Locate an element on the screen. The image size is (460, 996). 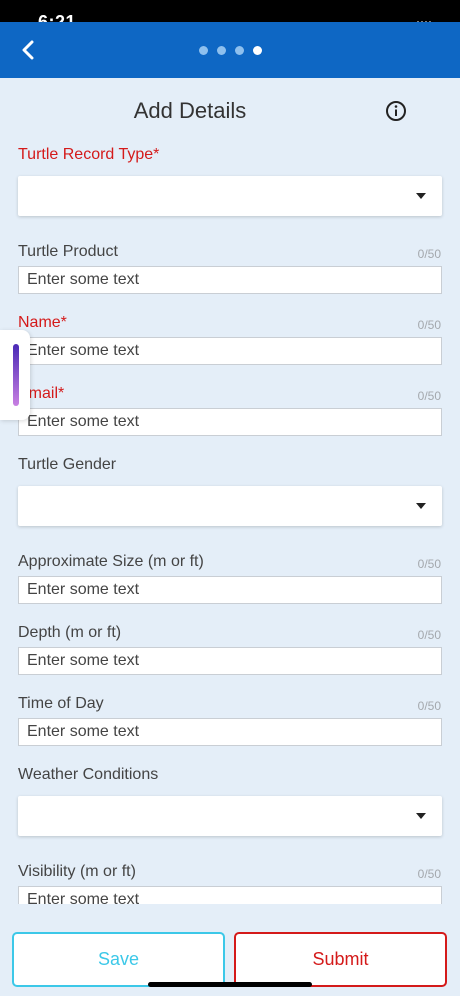
time-of-day-input is located at coordinates (230, 732).